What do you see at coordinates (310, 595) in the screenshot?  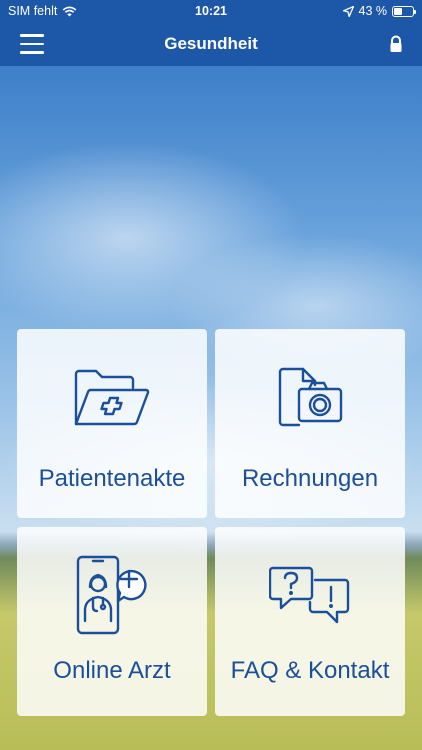 I see `question-exclamation-bubbles-icon` at bounding box center [310, 595].